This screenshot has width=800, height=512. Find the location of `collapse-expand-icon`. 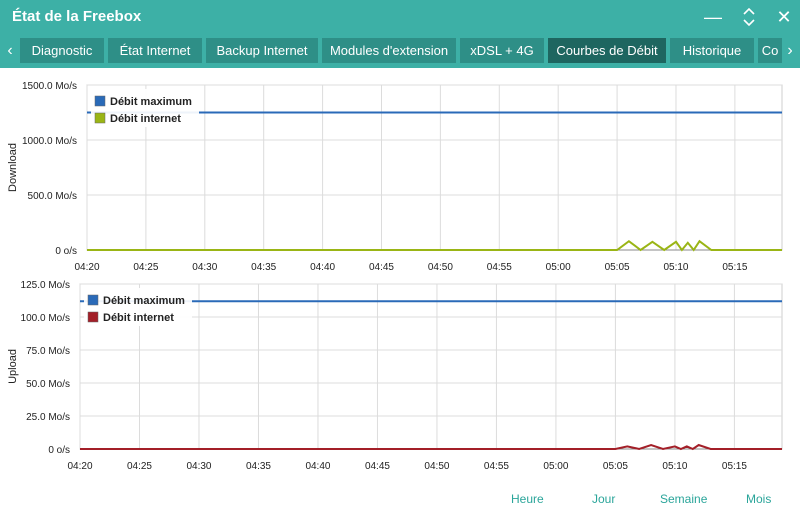

collapse-expand-icon is located at coordinates (749, 17).